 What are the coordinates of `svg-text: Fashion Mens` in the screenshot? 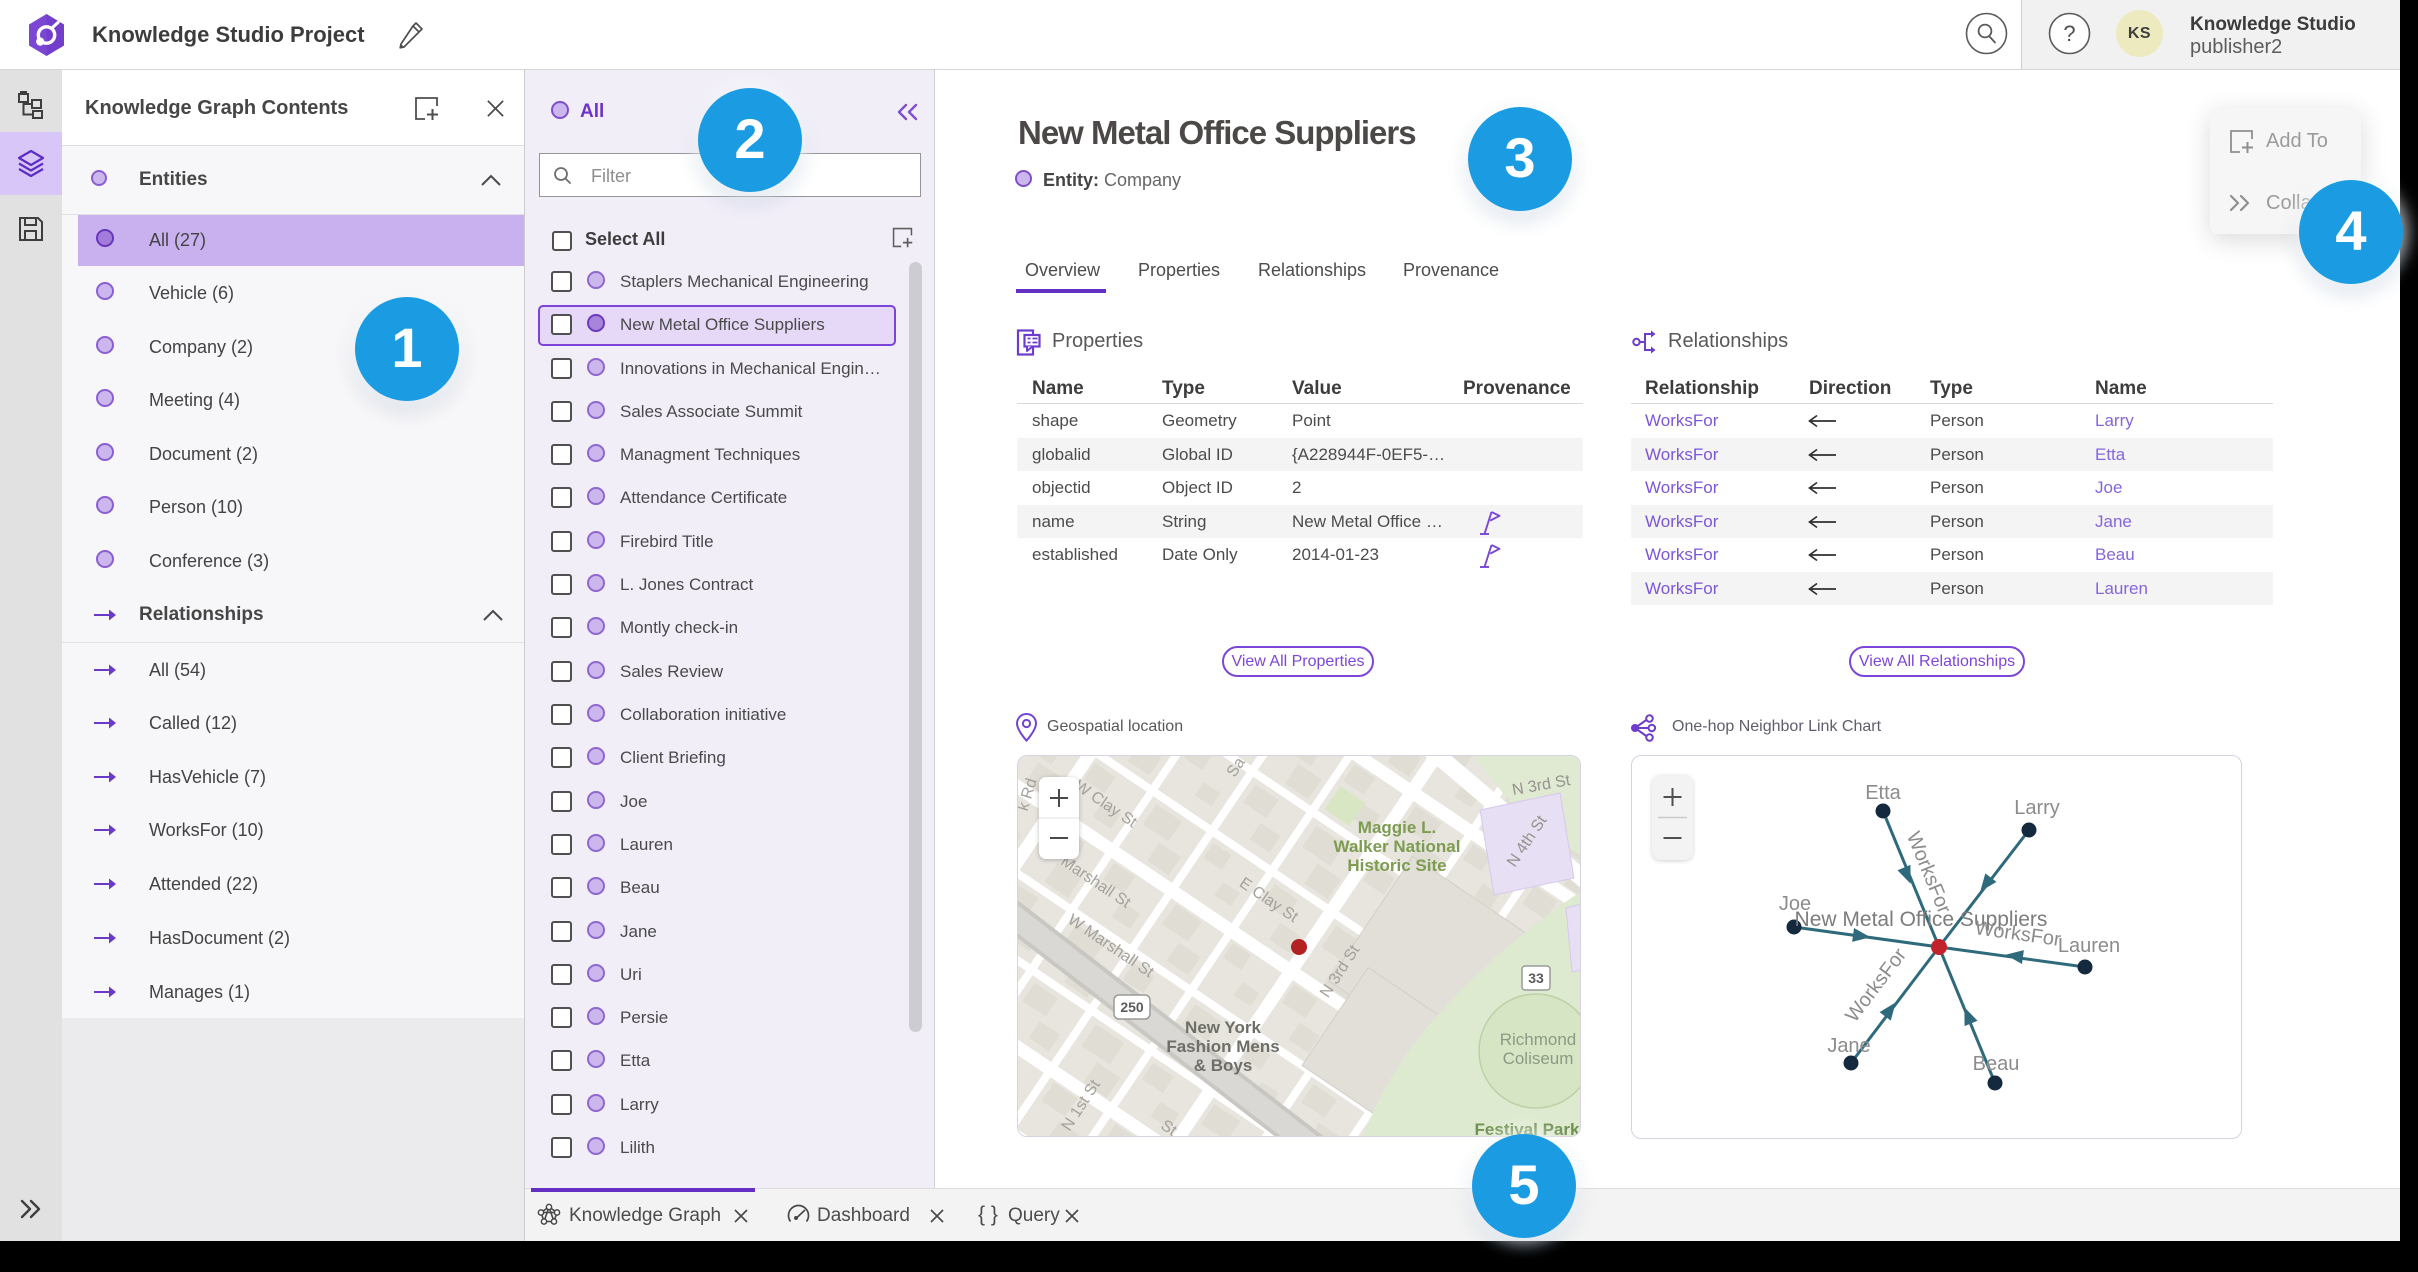 It's located at (1222, 1046).